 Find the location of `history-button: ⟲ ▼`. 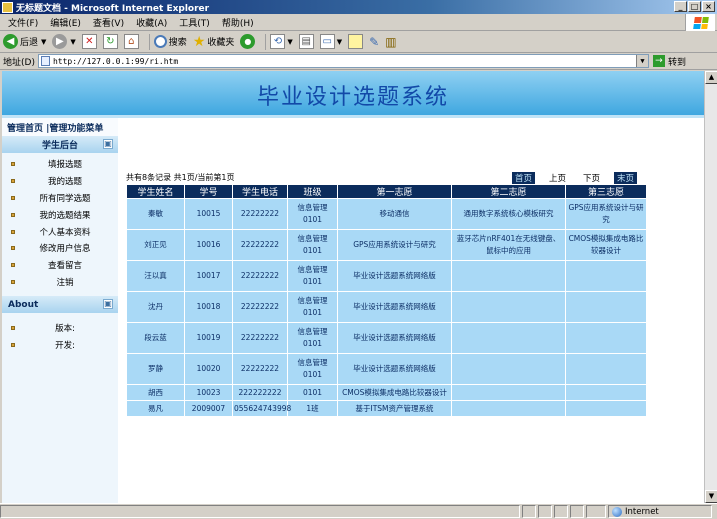

history-button: ⟲ ▼ is located at coordinates (281, 41).